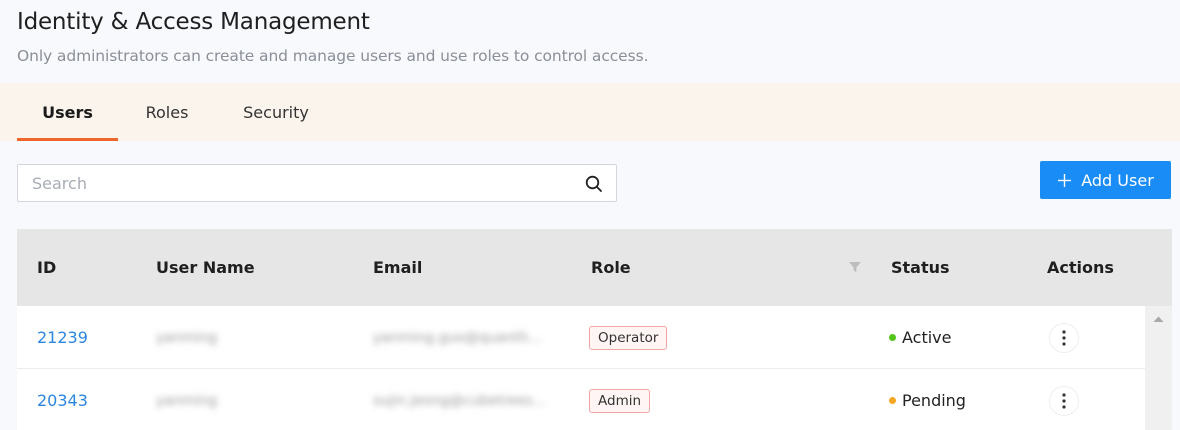  What do you see at coordinates (46, 267) in the screenshot?
I see `column-header-id: ID` at bounding box center [46, 267].